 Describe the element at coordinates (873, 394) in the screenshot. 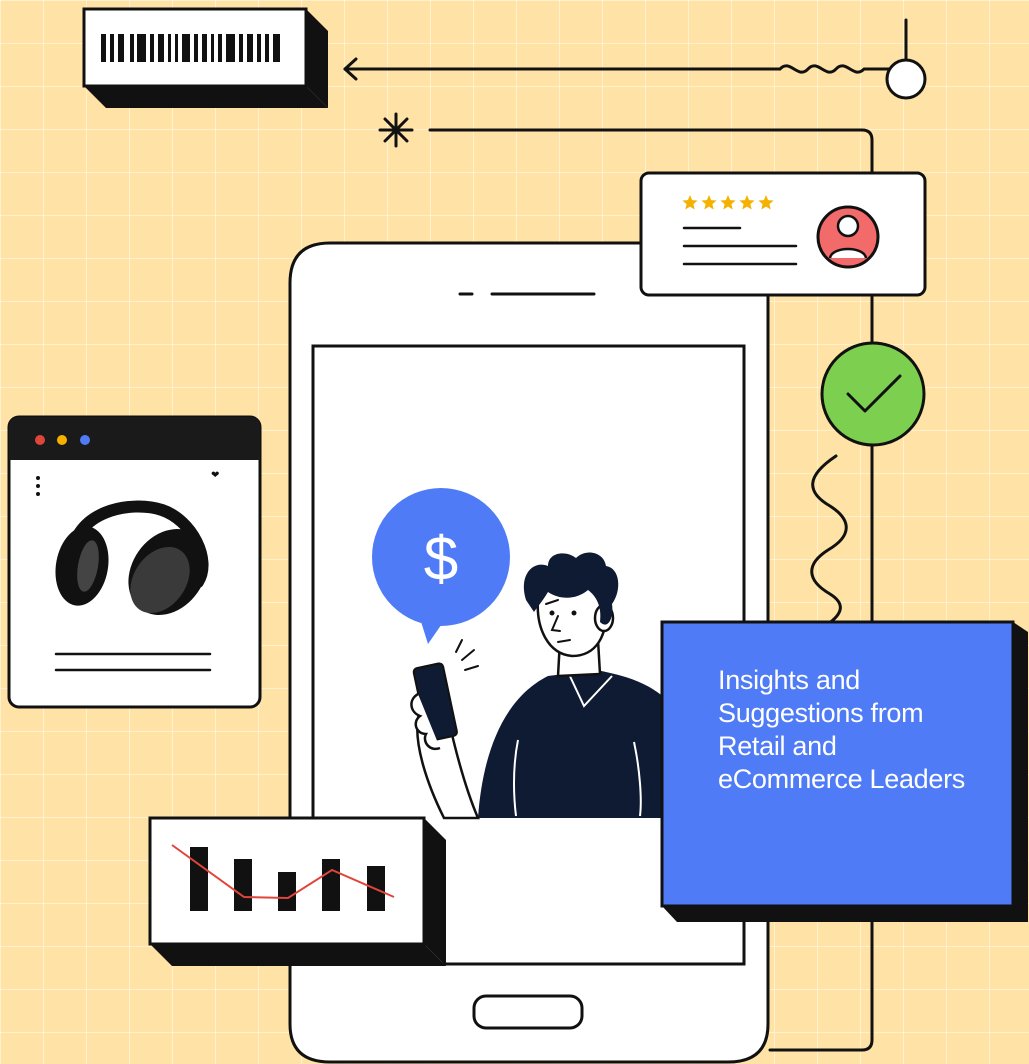

I see `check-icon` at that location.